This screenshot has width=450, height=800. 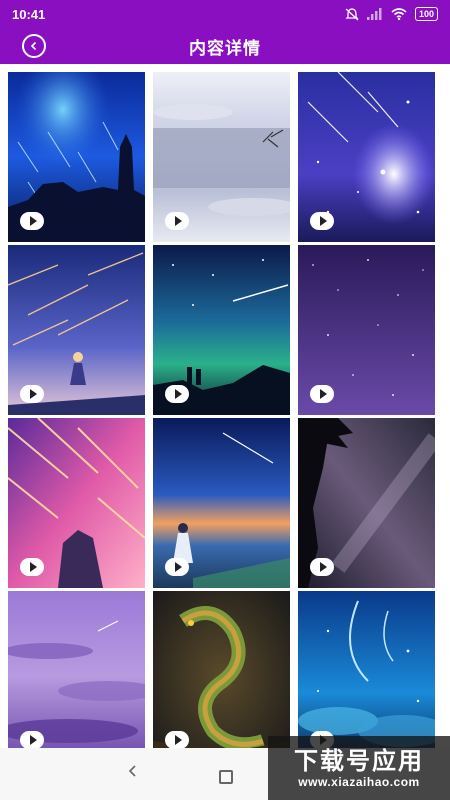 I want to click on back-button, so click(x=34, y=46).